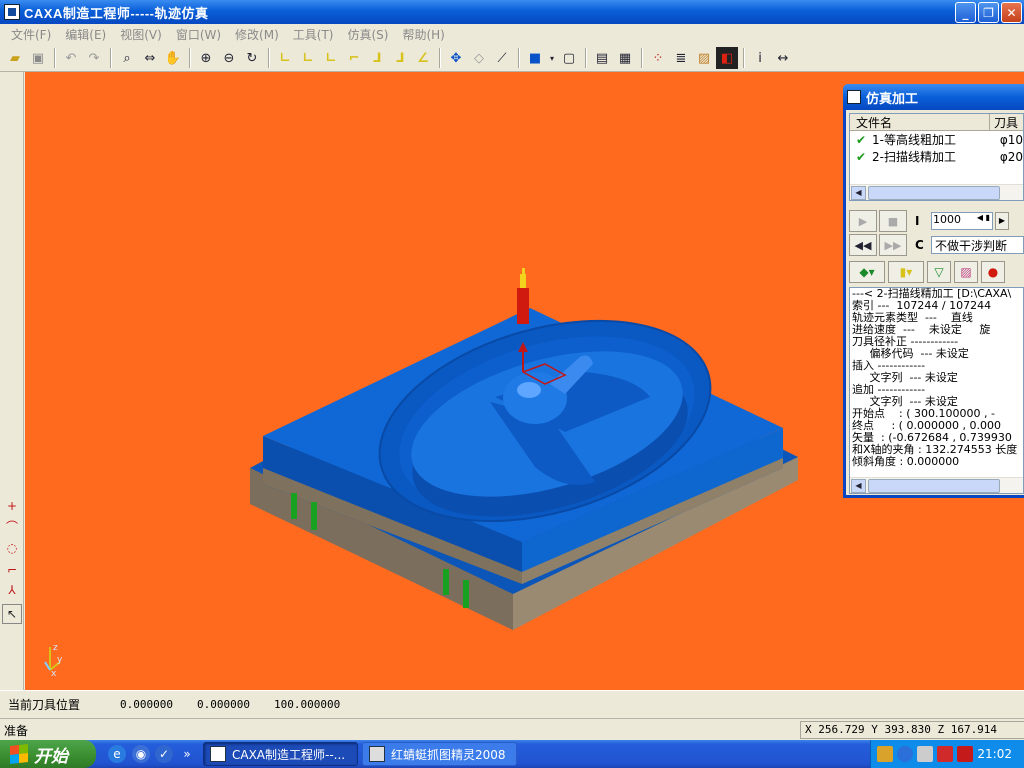 The width and height of the screenshot is (1024, 768). What do you see at coordinates (173, 58) in the screenshot?
I see `hand-pan-icon: ✋` at bounding box center [173, 58].